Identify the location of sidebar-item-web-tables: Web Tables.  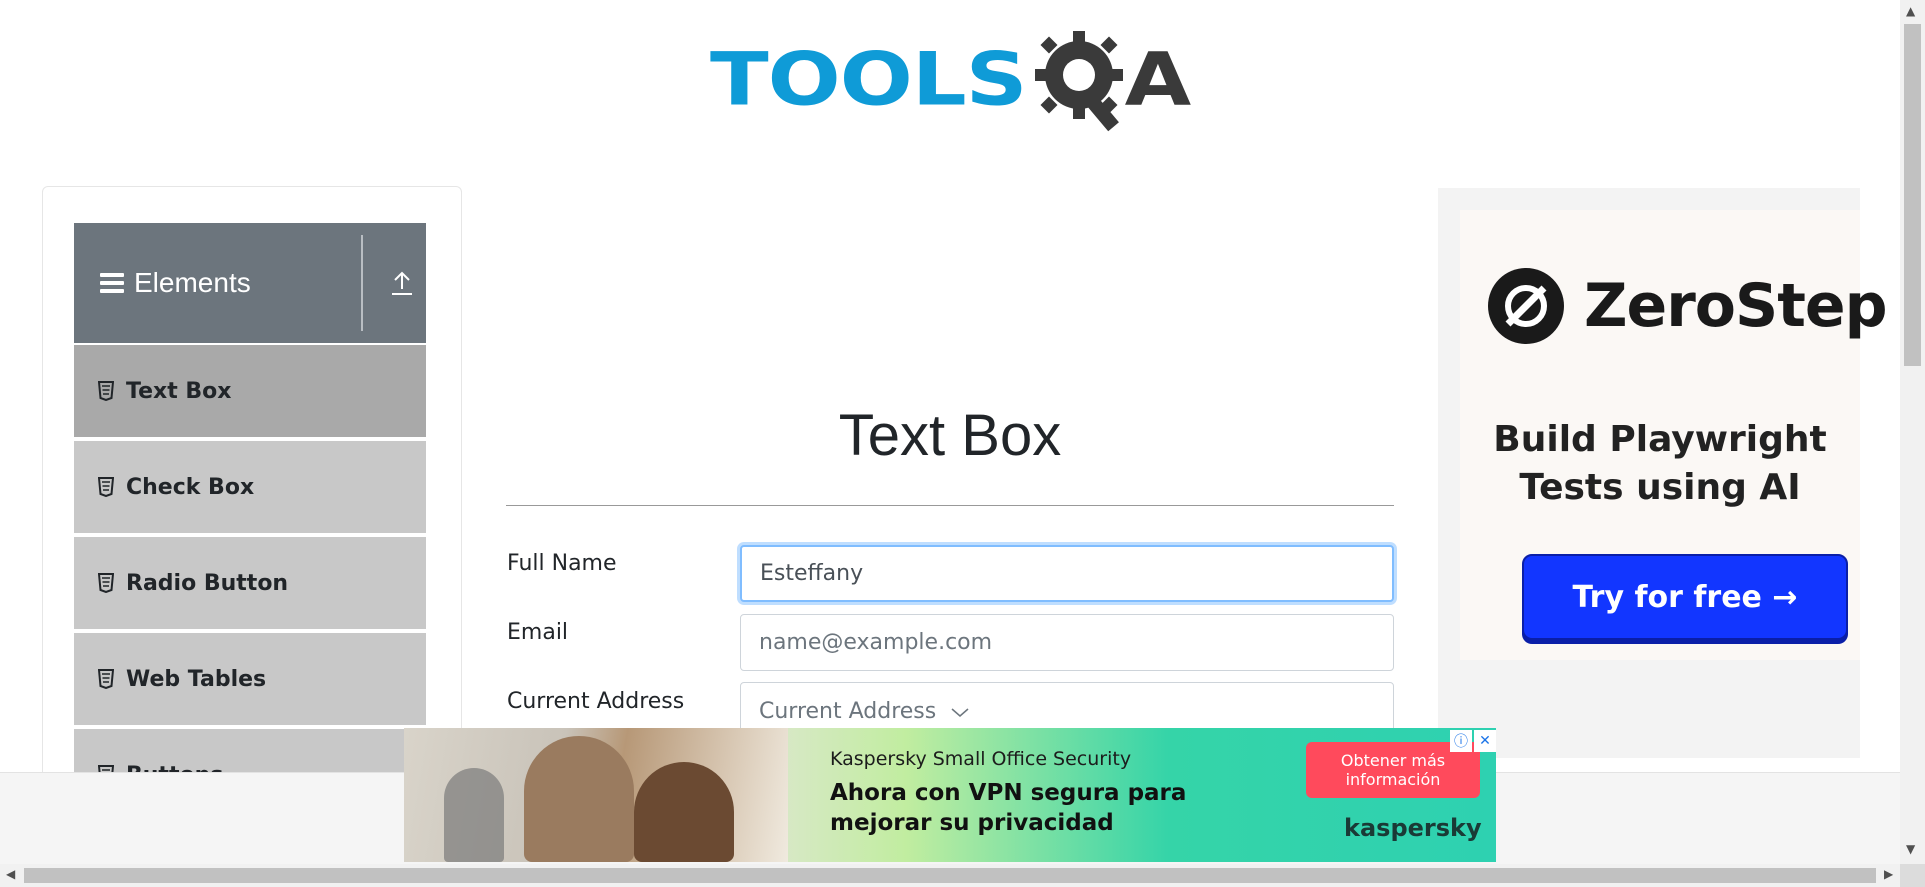
(250, 680).